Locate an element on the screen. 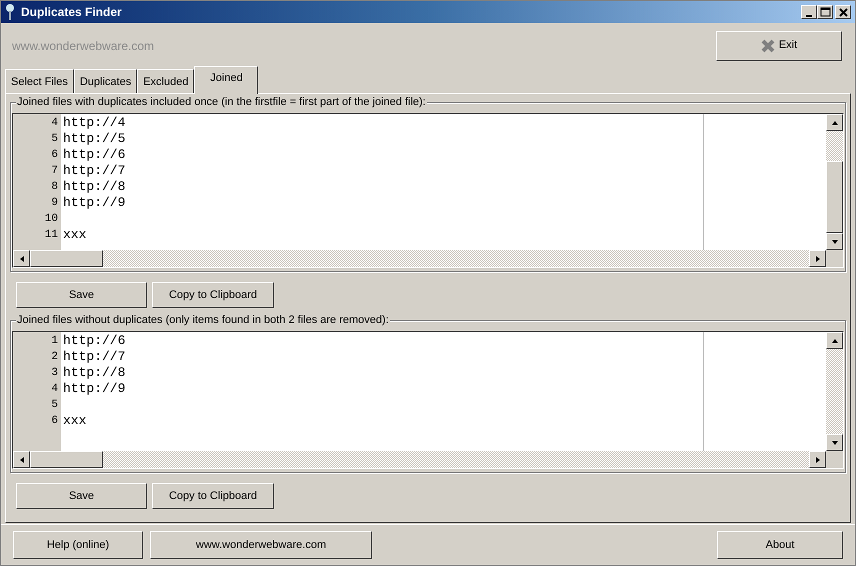 The width and height of the screenshot is (856, 566). tab: Joined is located at coordinates (226, 80).